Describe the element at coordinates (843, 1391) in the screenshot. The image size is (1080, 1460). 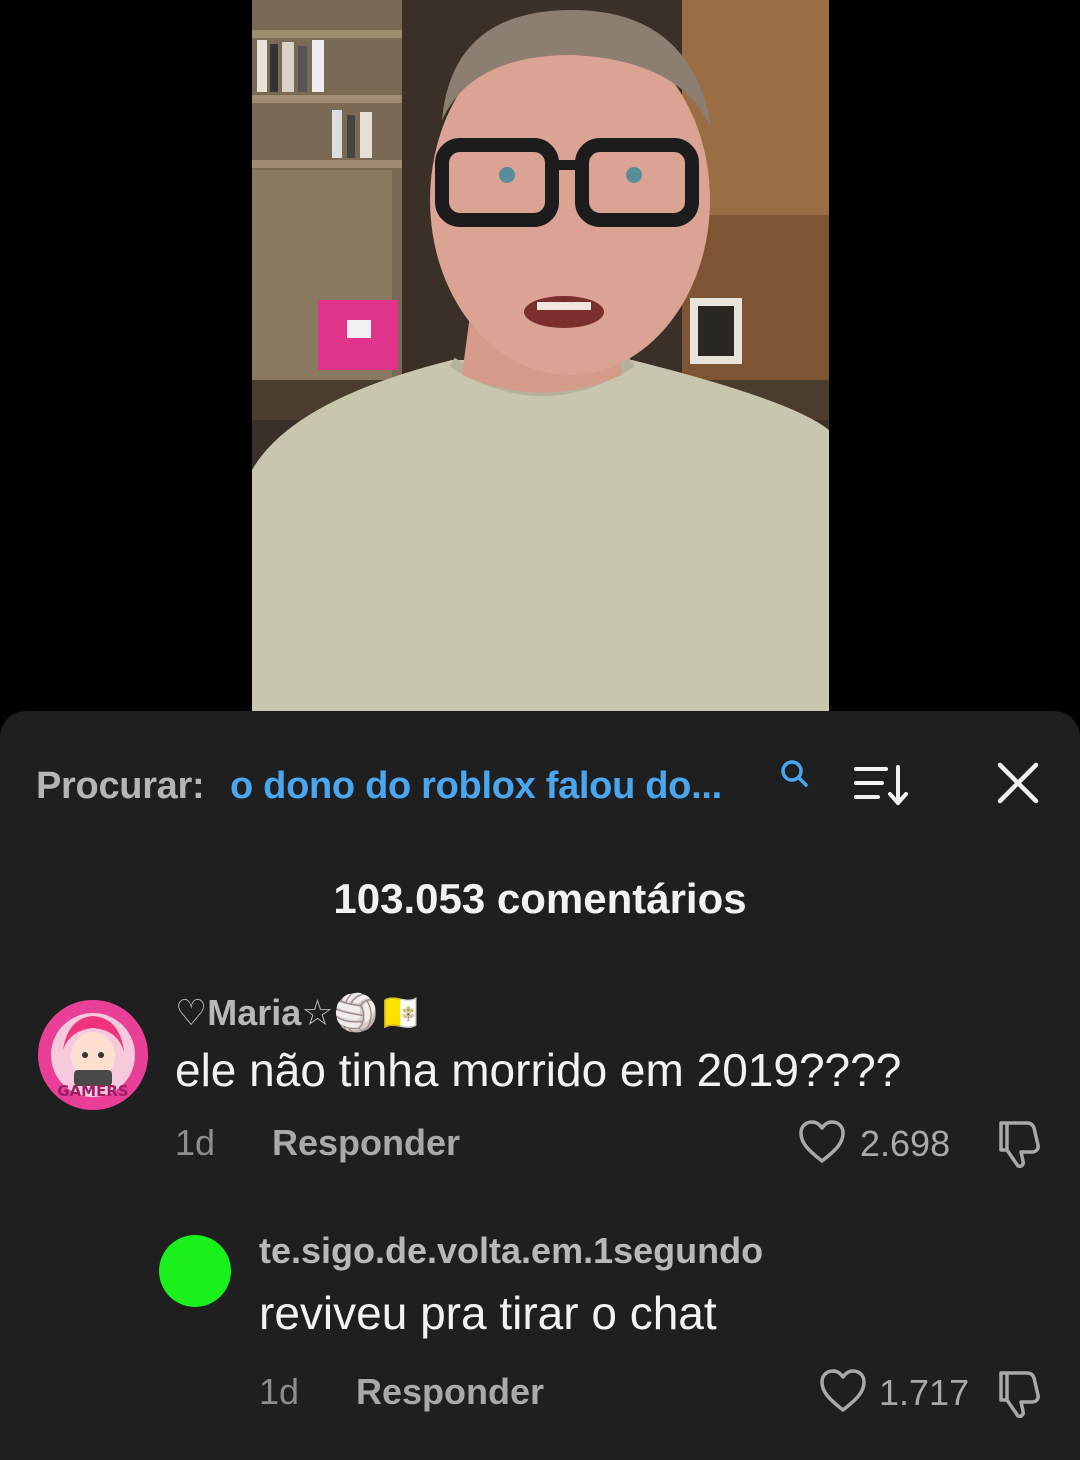
I see `heart-icon` at that location.